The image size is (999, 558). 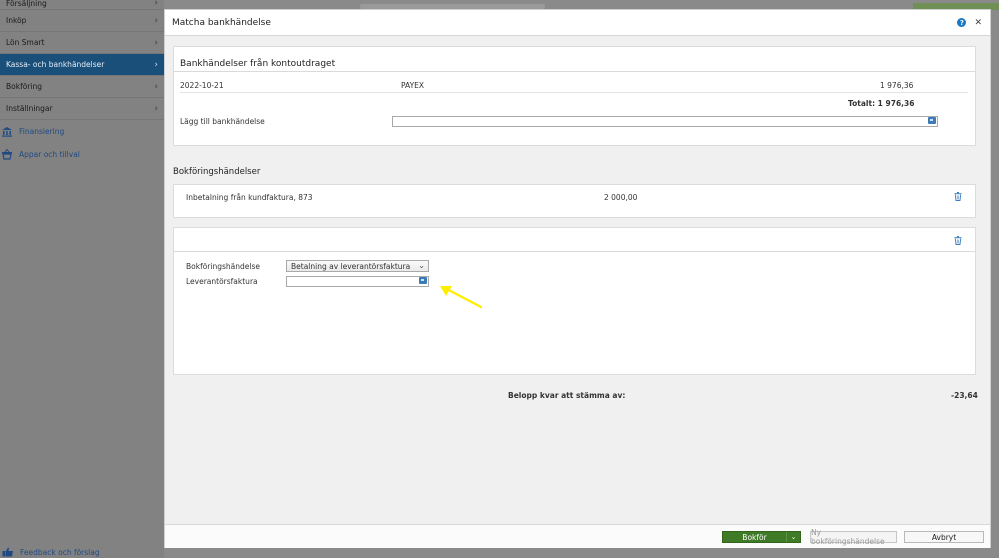 What do you see at coordinates (217, 172) in the screenshot?
I see `accounting-events-title: Bokföringshändelser` at bounding box center [217, 172].